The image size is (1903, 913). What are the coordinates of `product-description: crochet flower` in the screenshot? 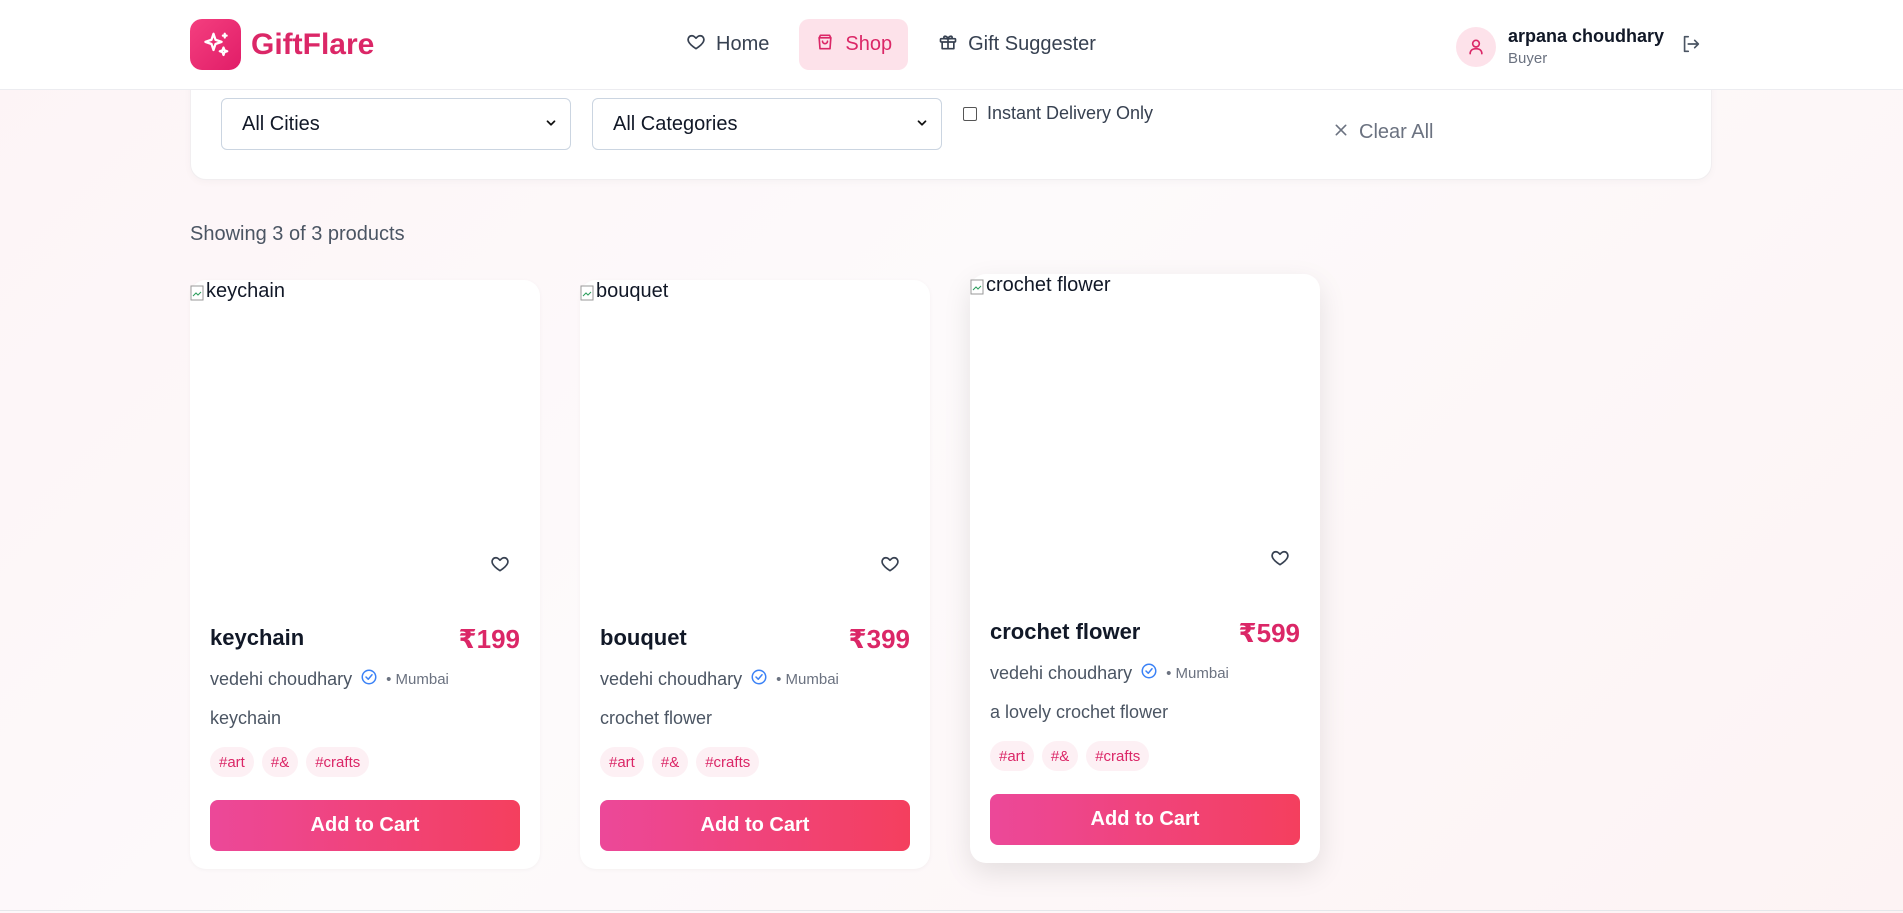 It's located at (656, 718).